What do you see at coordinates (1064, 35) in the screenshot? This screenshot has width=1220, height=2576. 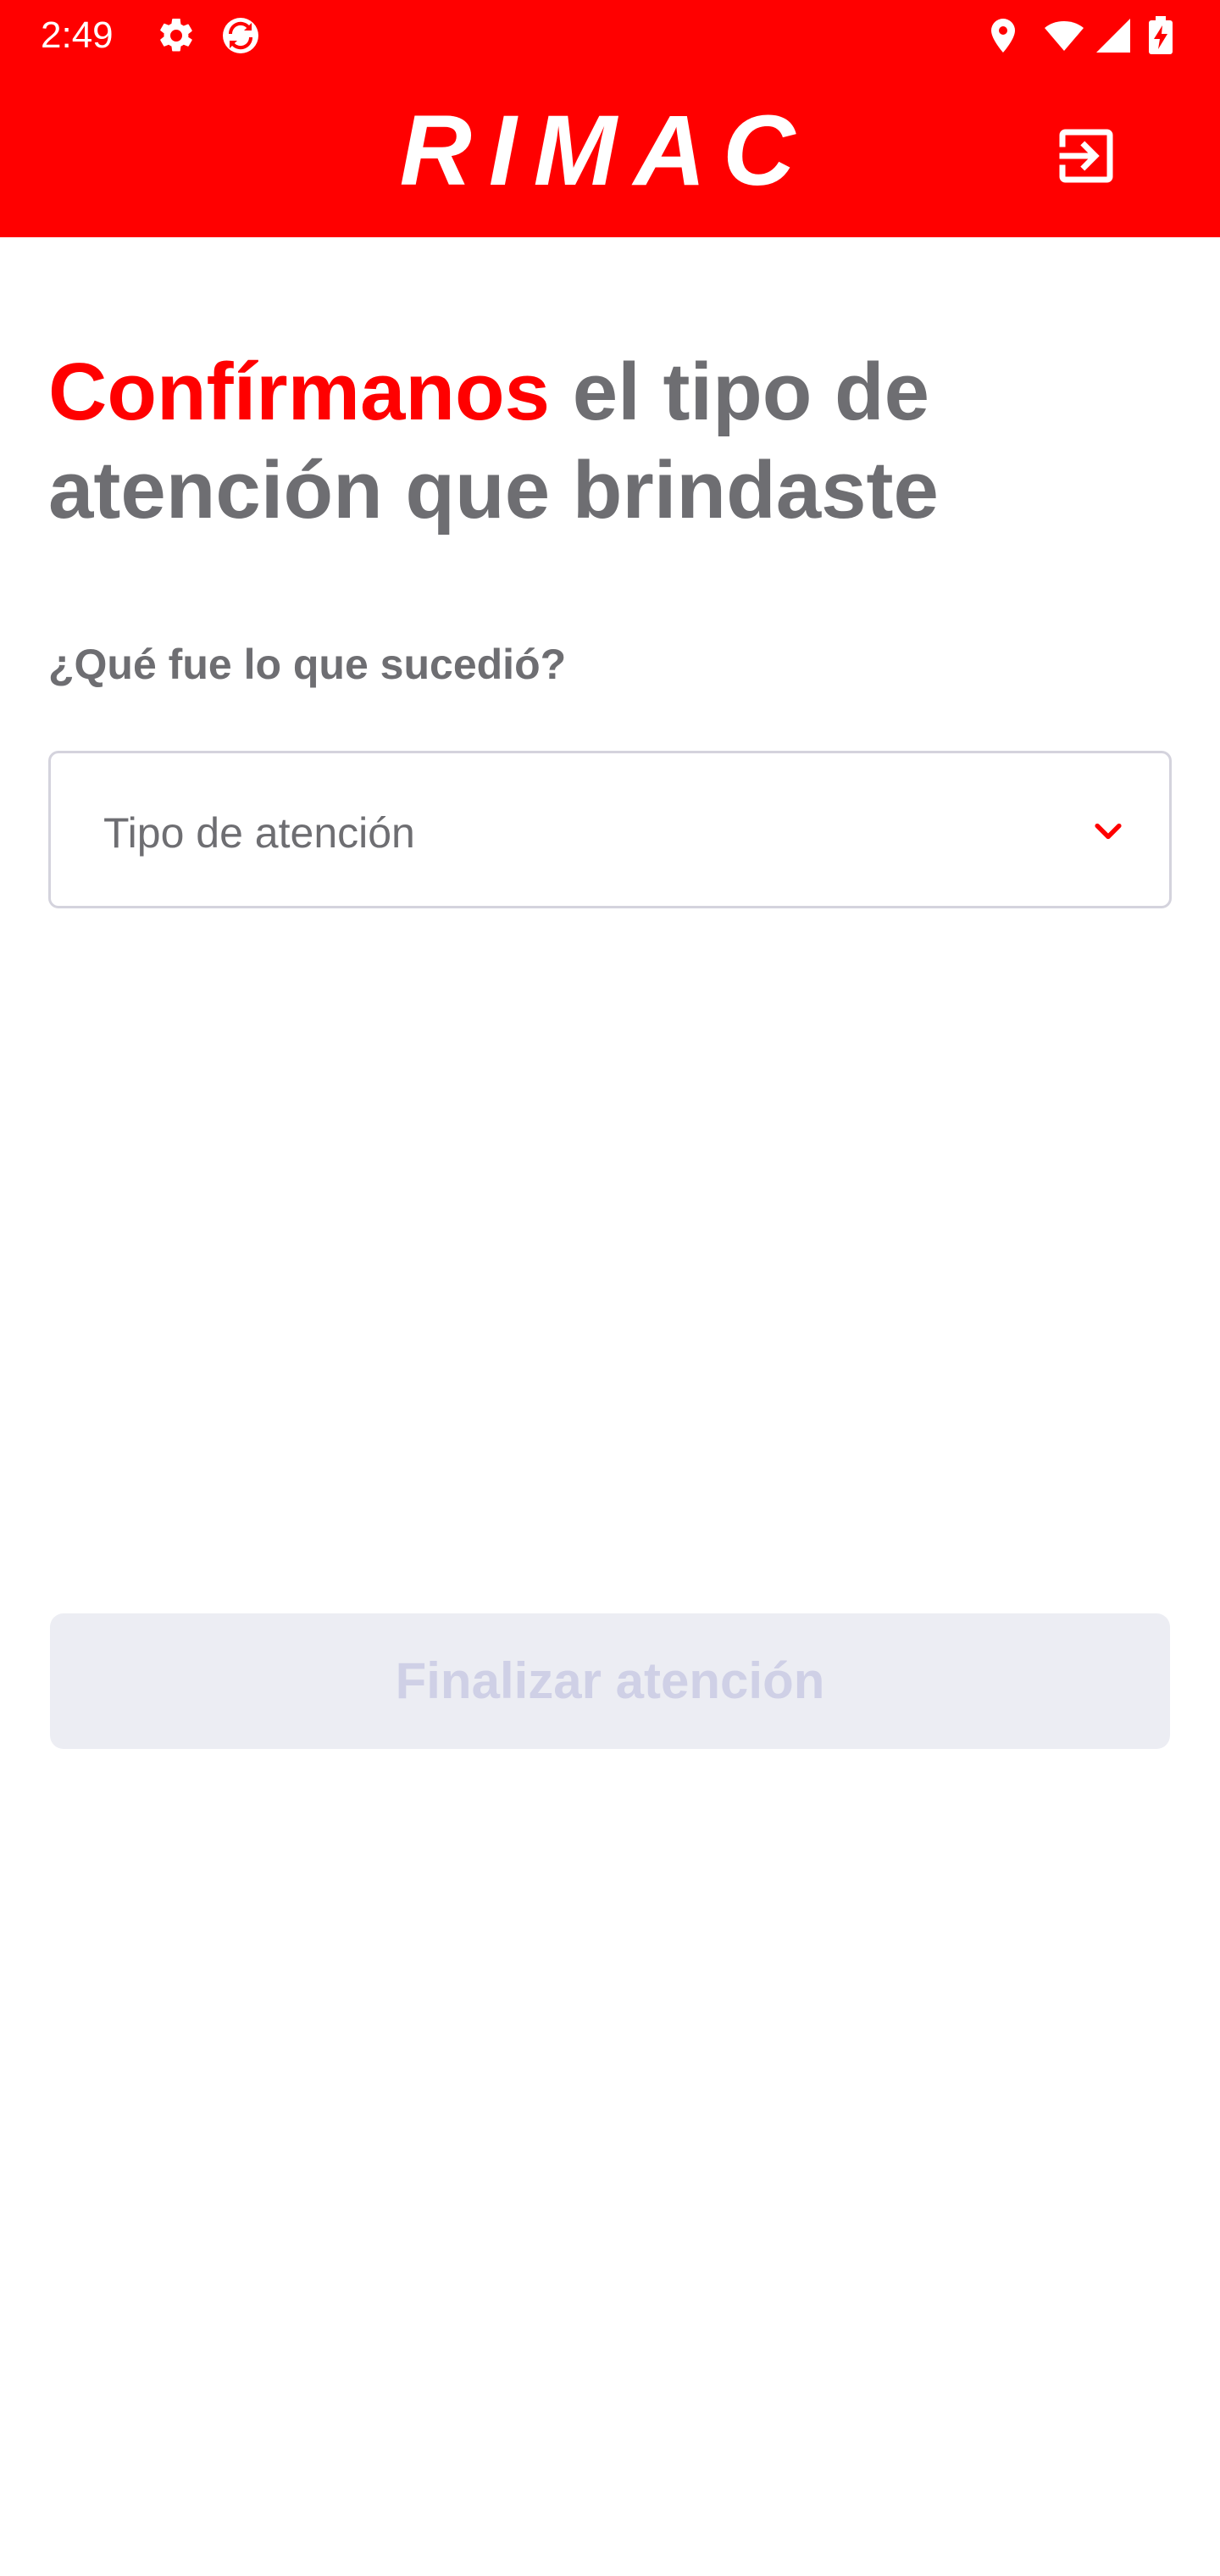 I see `wifi-icon` at bounding box center [1064, 35].